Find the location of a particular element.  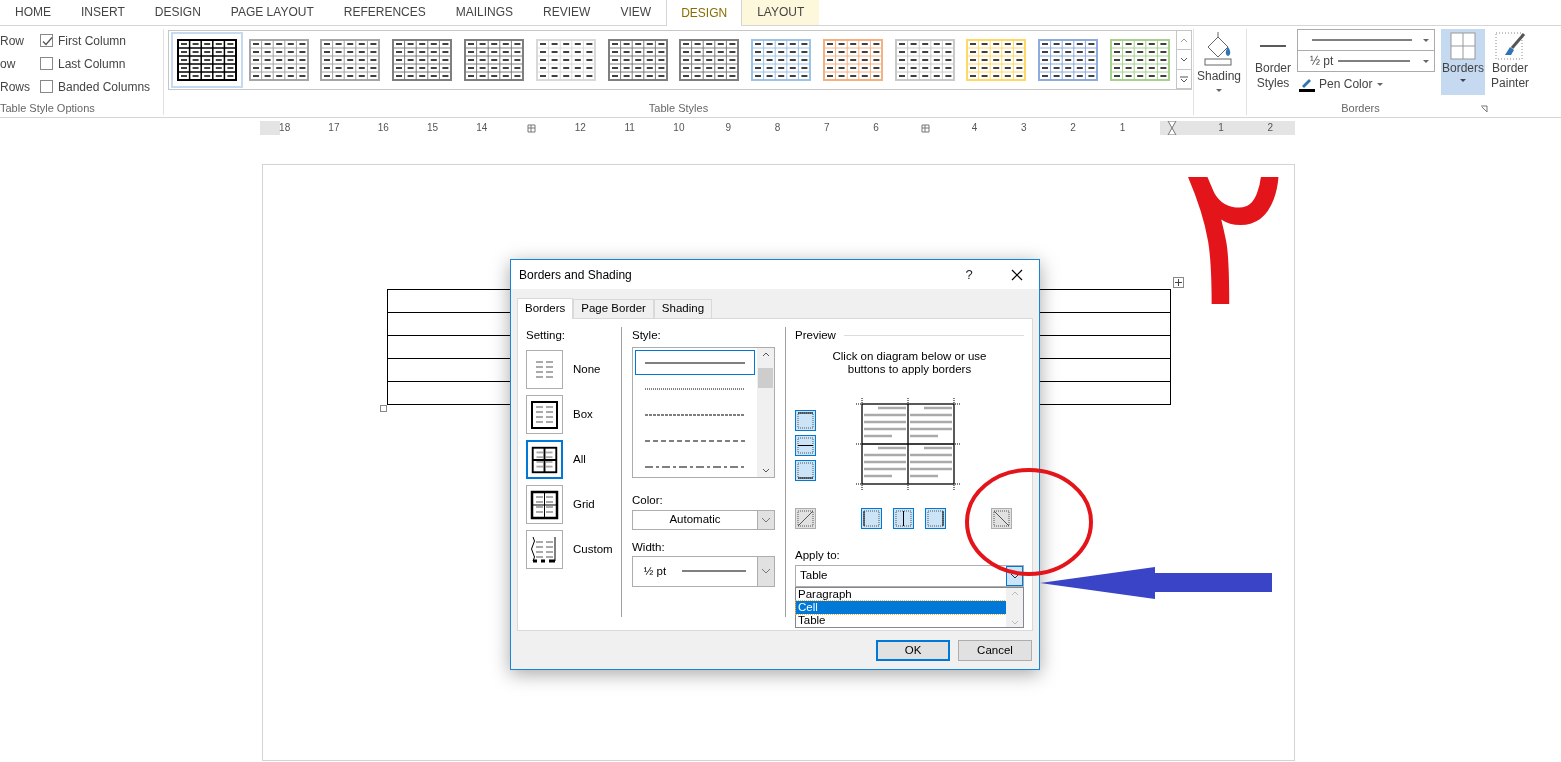

ribbon-tab: REFERENCES is located at coordinates (384, 12).